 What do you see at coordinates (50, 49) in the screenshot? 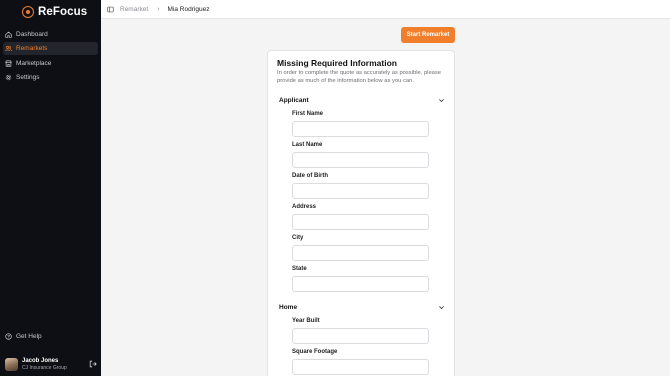
I see `sidebar-item-remarkets: Remarkets` at bounding box center [50, 49].